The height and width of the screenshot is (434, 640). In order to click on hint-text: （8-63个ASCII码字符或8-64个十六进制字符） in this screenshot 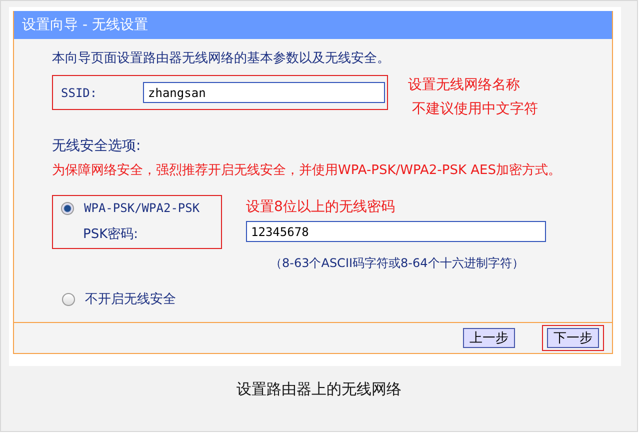, I will do `click(397, 263)`.